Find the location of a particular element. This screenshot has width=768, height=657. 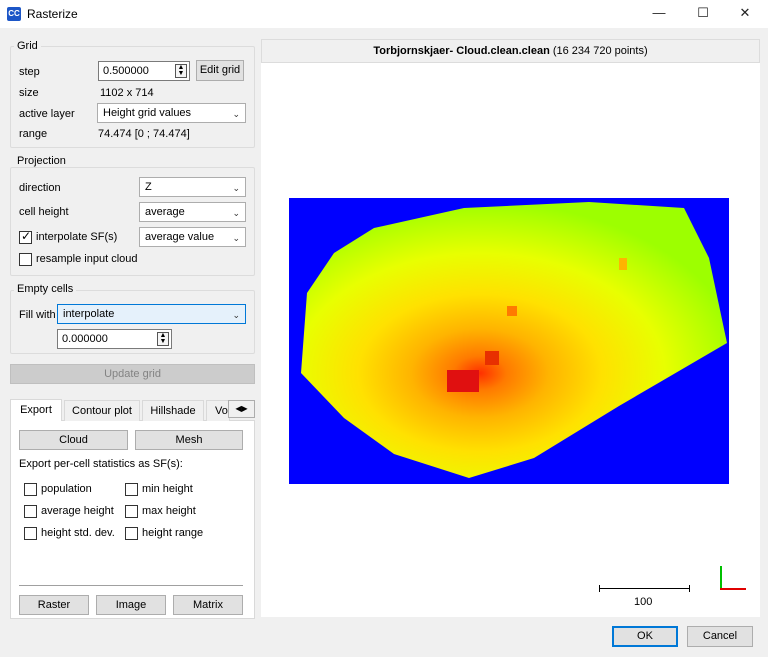

minimize-button: — is located at coordinates (659, 14).